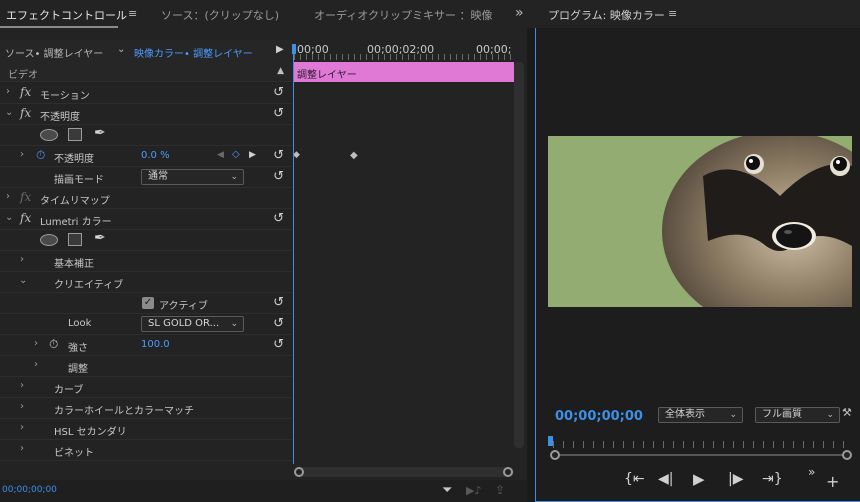 The width and height of the screenshot is (860, 502). I want to click on effect-row-motion: › fx モーション ↺, so click(146, 93).